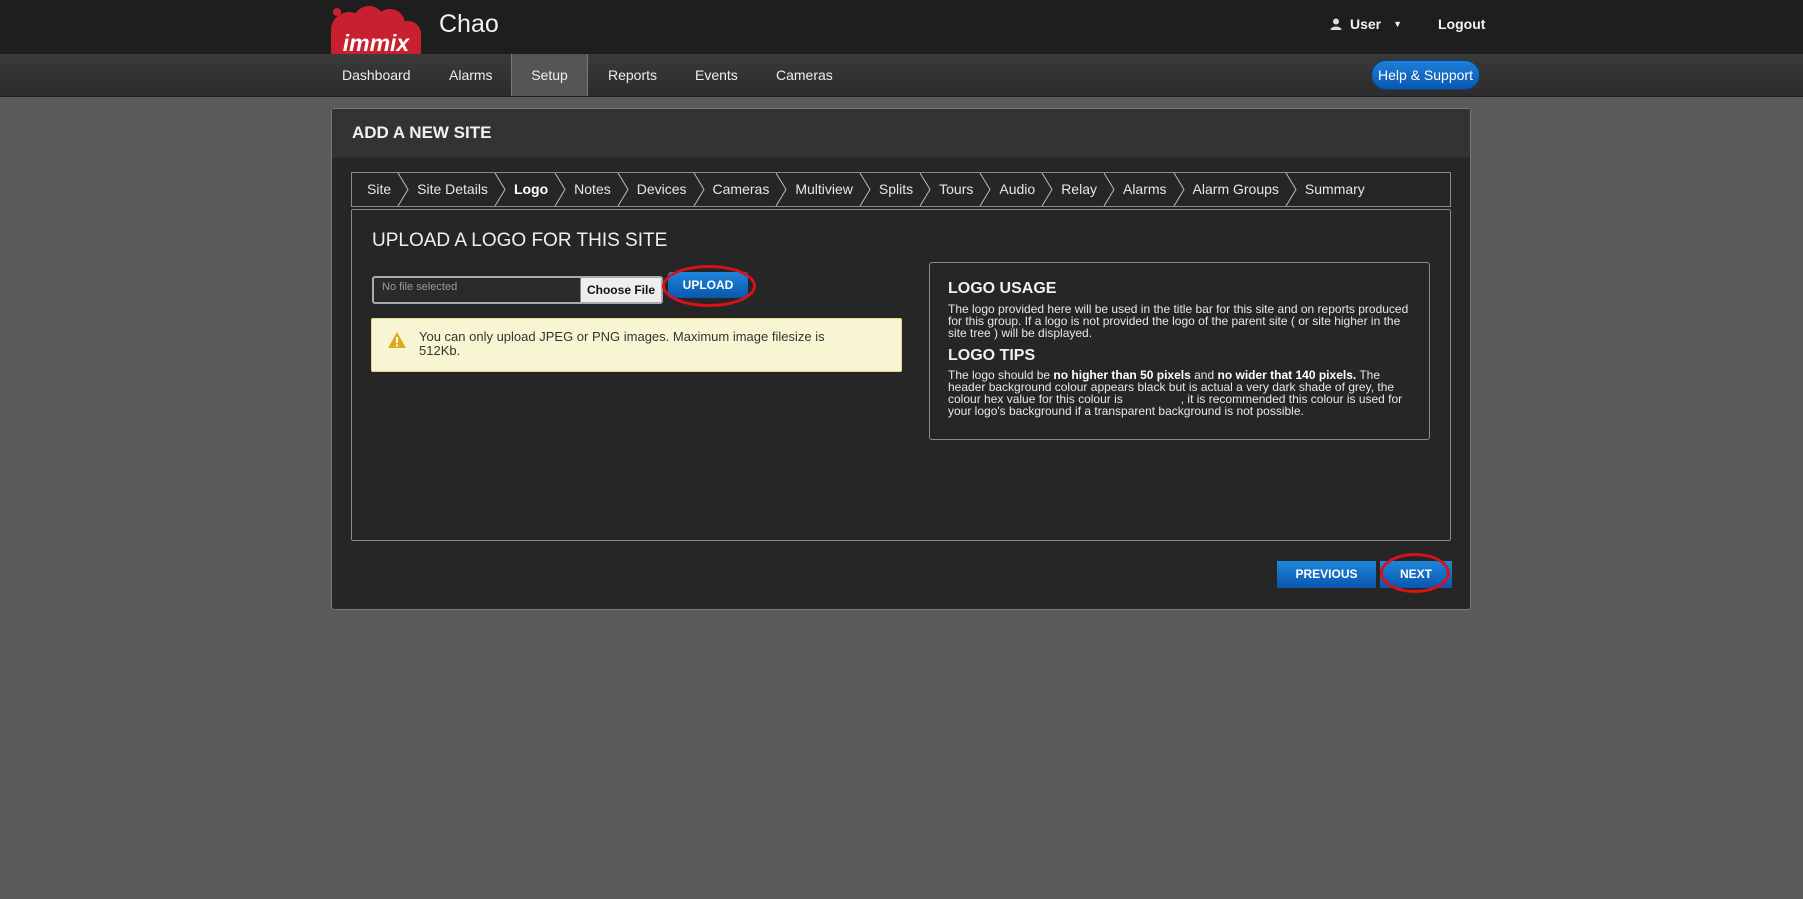  What do you see at coordinates (520, 240) in the screenshot?
I see `section-title: UPLOAD A LOGO FOR THIS SITE` at bounding box center [520, 240].